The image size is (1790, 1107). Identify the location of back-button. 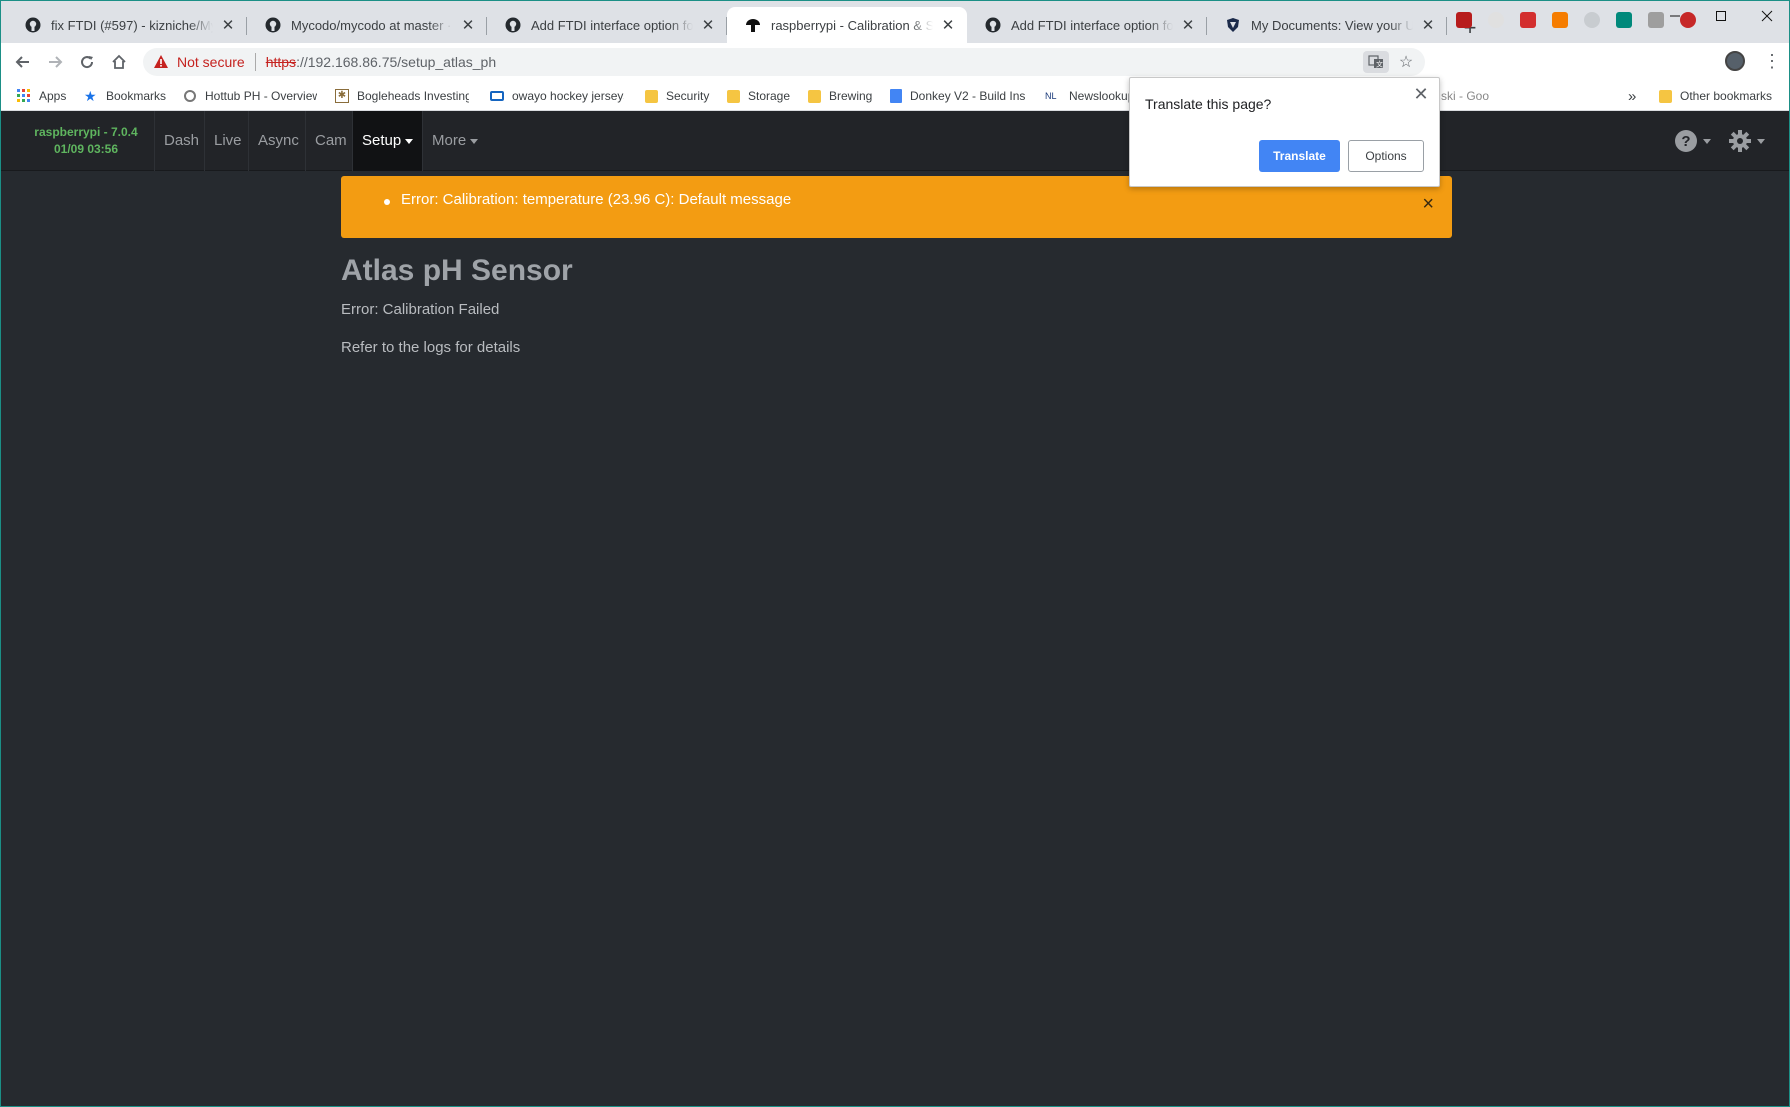
(23, 62).